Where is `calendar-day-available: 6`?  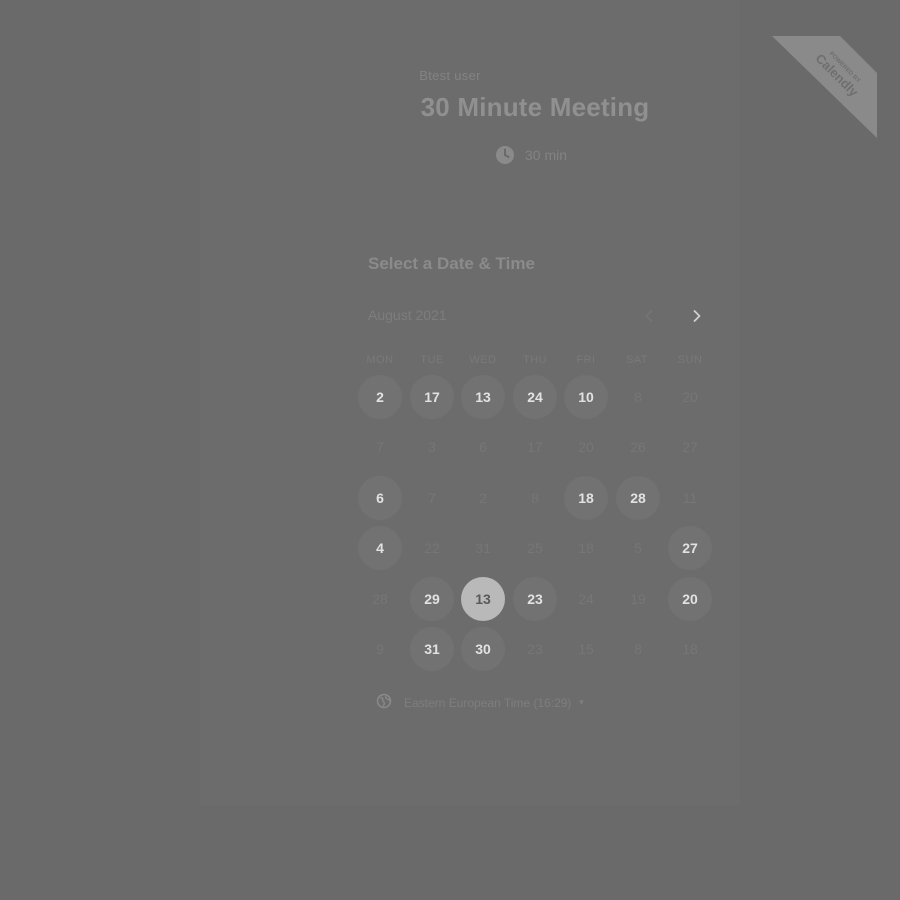 calendar-day-available: 6 is located at coordinates (380, 498).